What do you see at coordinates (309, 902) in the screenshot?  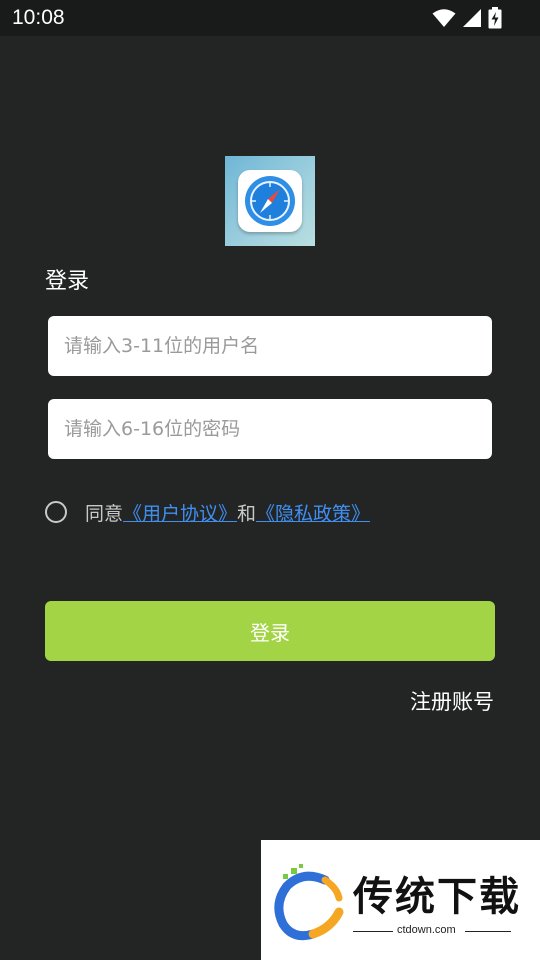 I see `watermark-logo-icon` at bounding box center [309, 902].